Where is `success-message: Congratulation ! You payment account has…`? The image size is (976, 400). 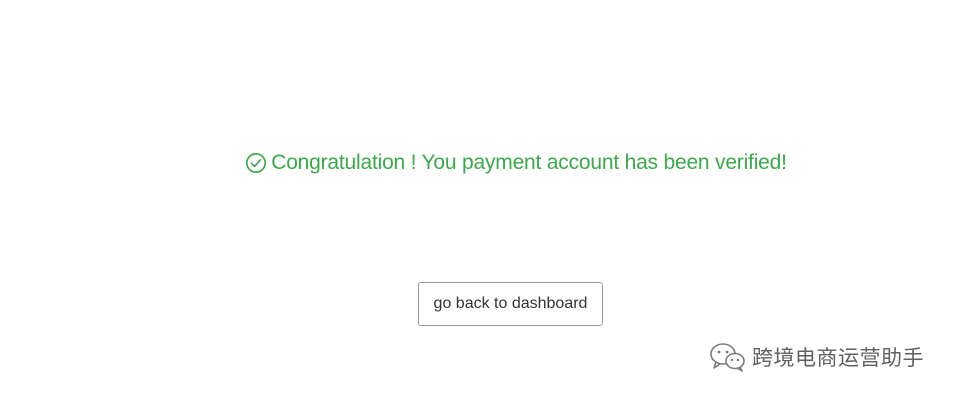
success-message: Congratulation ! You payment account has… is located at coordinates (488, 163).